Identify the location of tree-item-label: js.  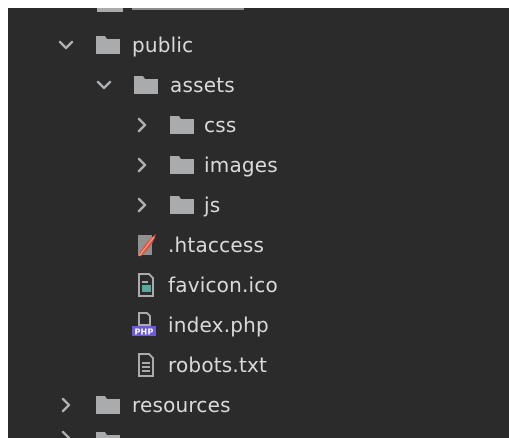
(212, 205).